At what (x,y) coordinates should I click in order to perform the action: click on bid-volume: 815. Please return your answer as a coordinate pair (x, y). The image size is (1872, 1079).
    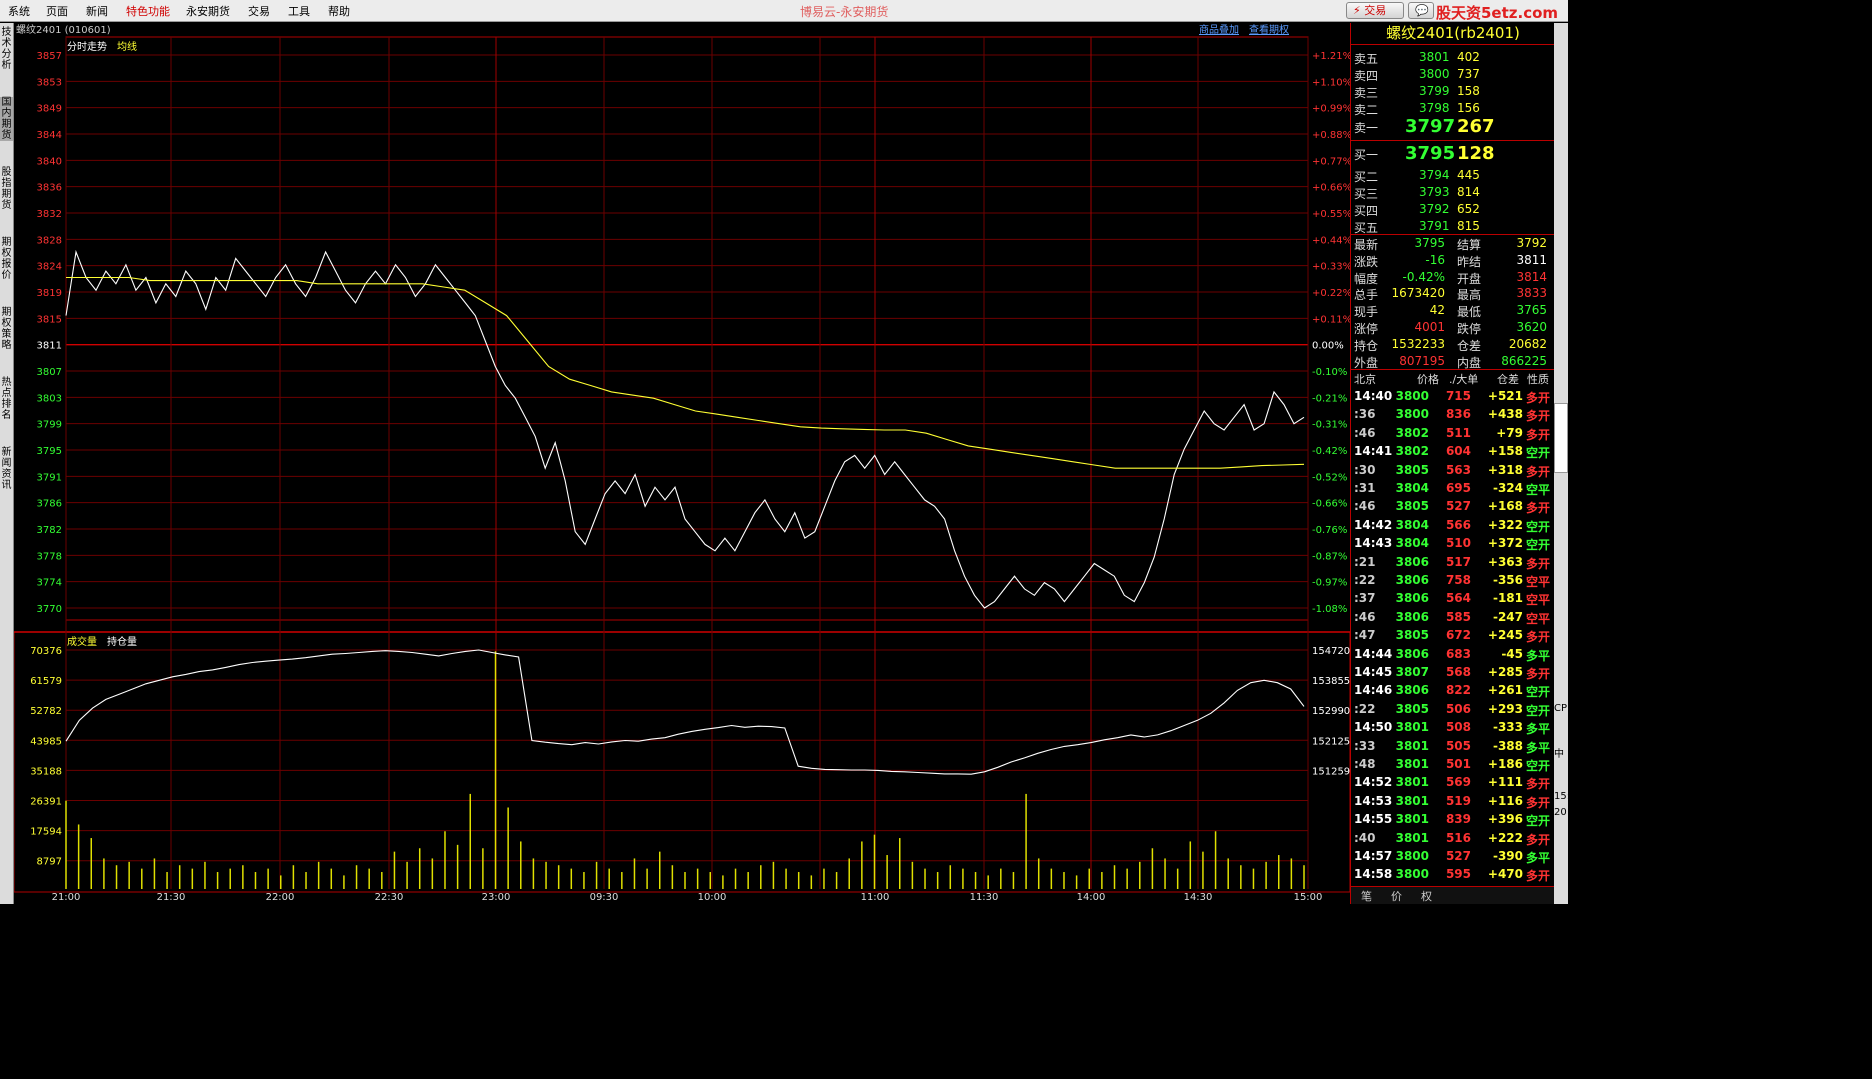
    Looking at the image, I should click on (1468, 226).